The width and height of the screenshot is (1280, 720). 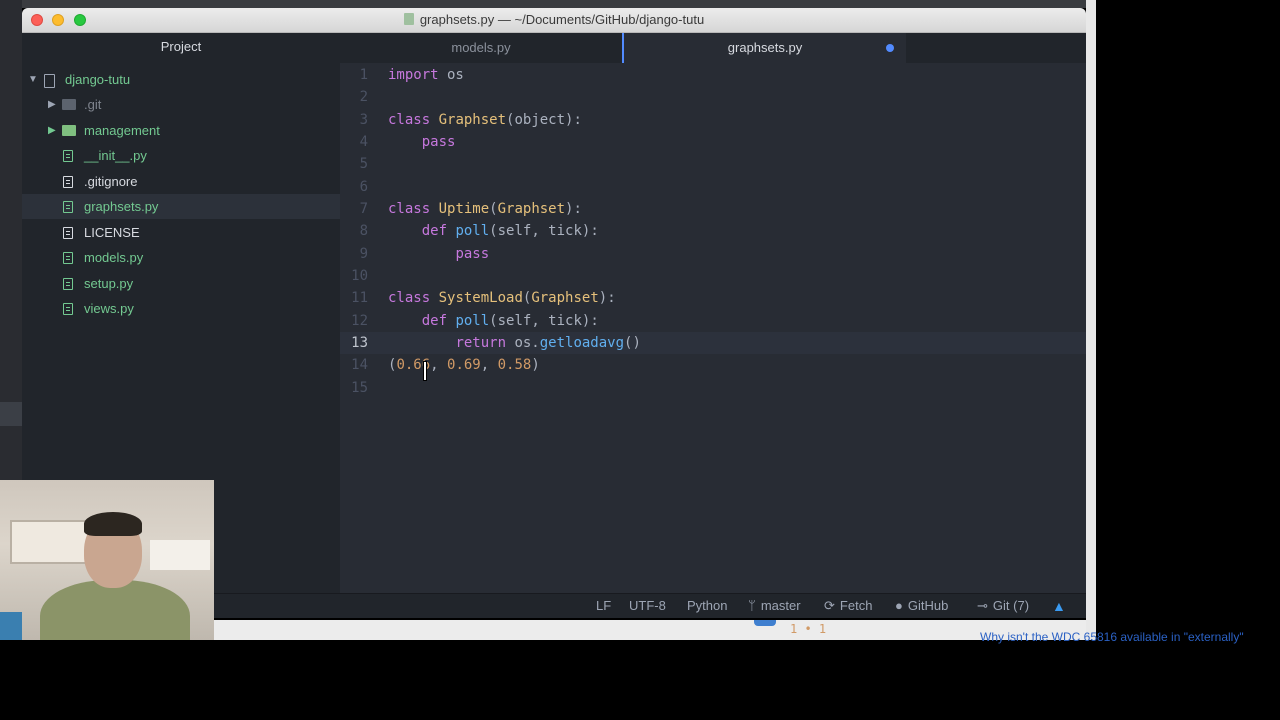 What do you see at coordinates (1091, 320) in the screenshot?
I see `background-window-right` at bounding box center [1091, 320].